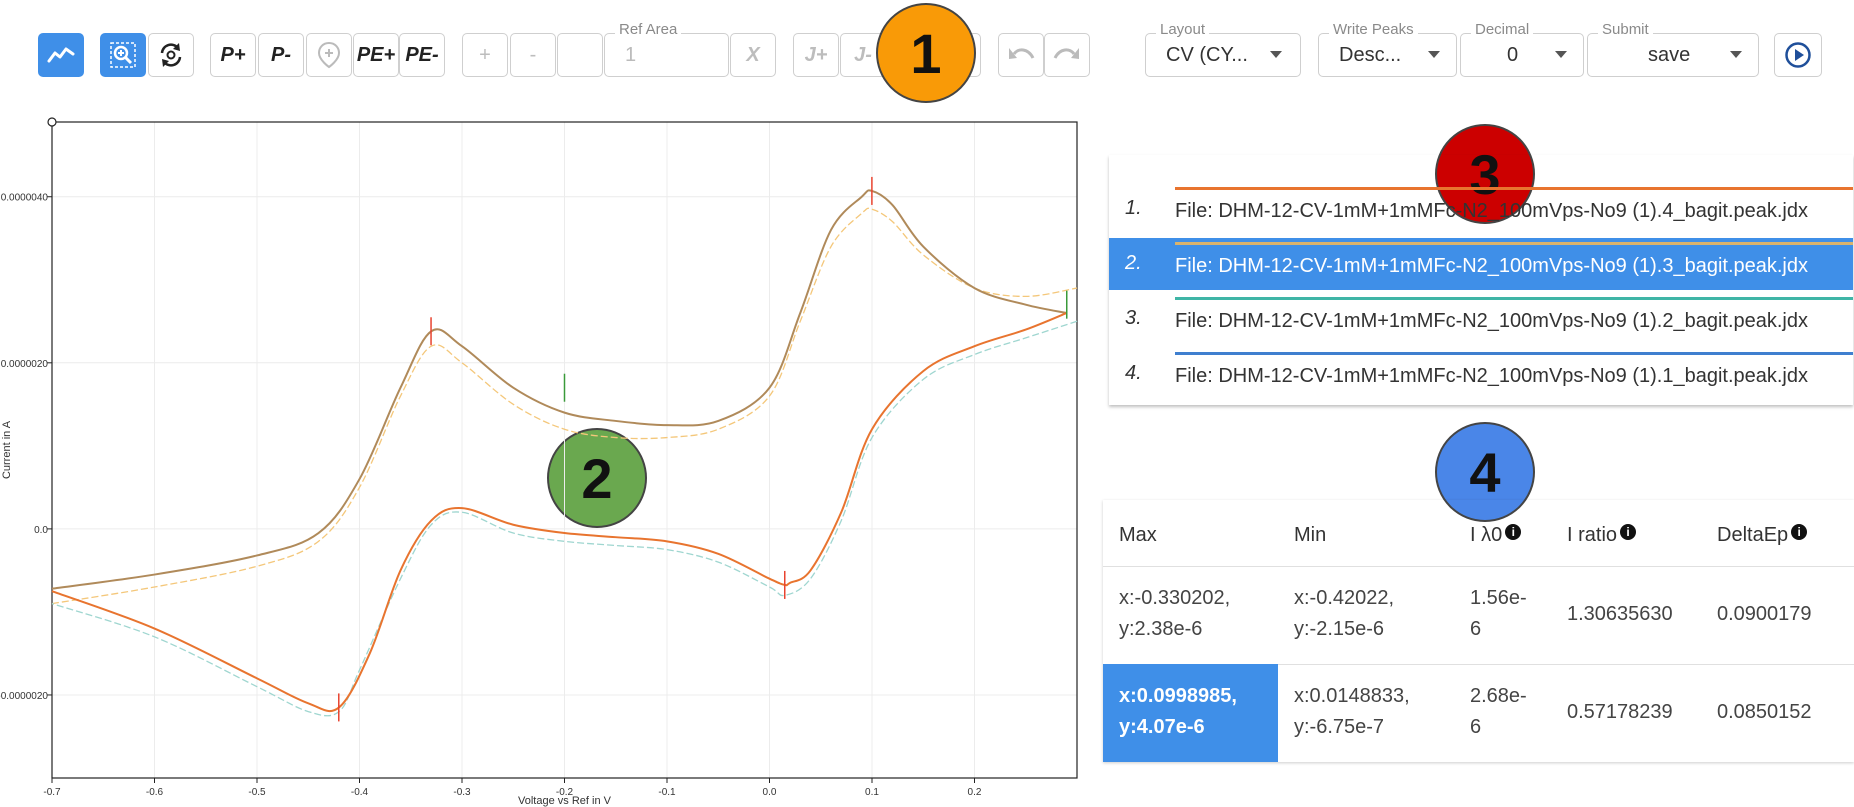 The width and height of the screenshot is (1854, 807). I want to click on cell-line: y:-6.75e-7, so click(1339, 727).